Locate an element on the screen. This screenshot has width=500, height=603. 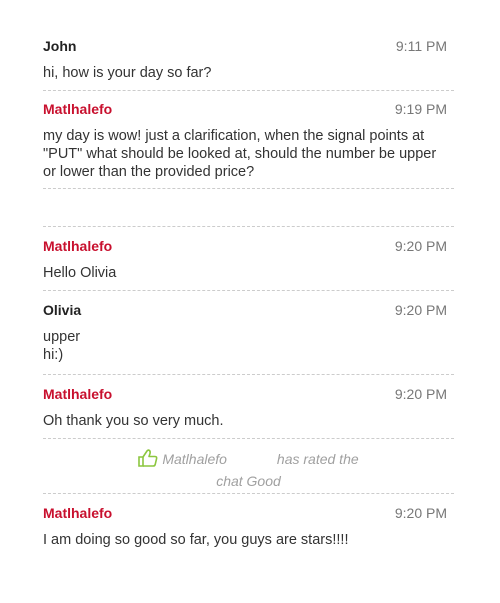
message-header: Matlhalefo 9:19 PM is located at coordinates (248, 109).